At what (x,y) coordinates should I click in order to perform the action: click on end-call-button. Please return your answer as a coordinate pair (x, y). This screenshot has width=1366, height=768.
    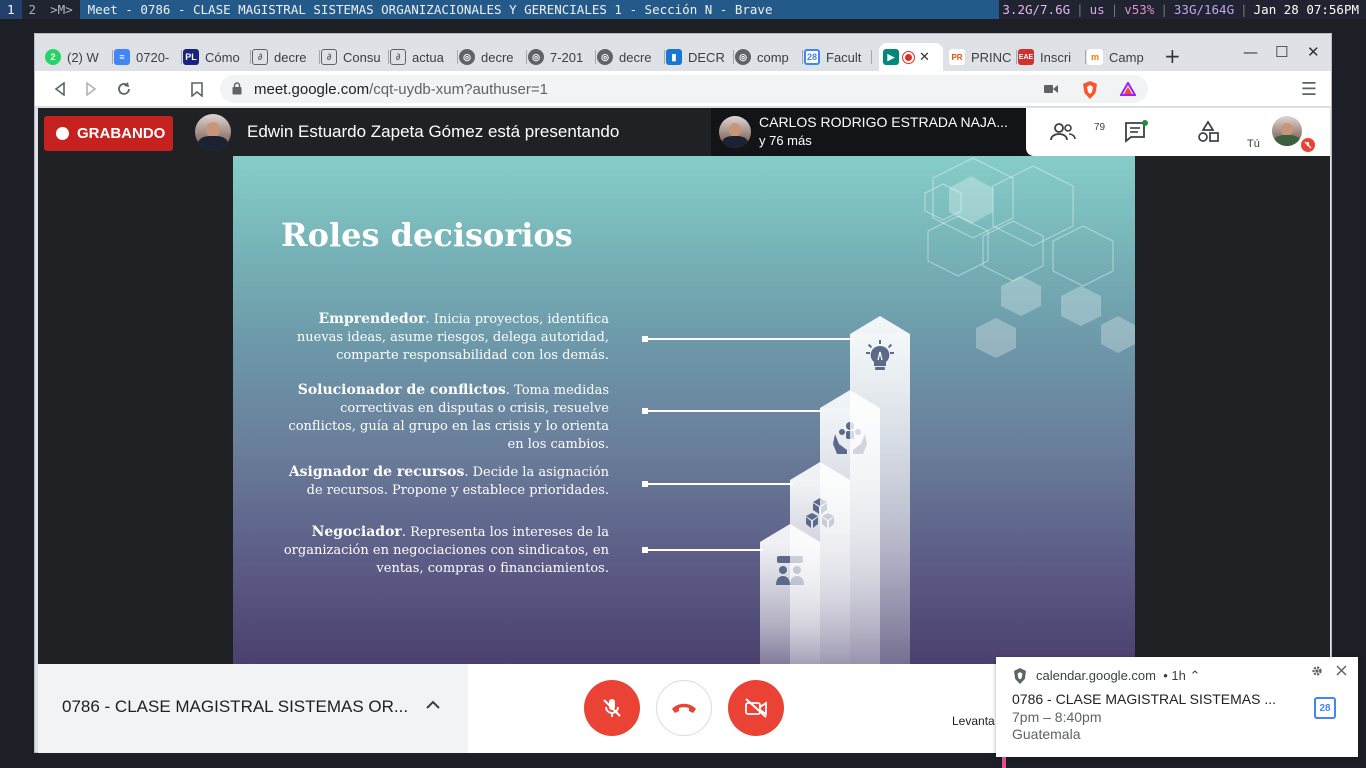
    Looking at the image, I should click on (684, 708).